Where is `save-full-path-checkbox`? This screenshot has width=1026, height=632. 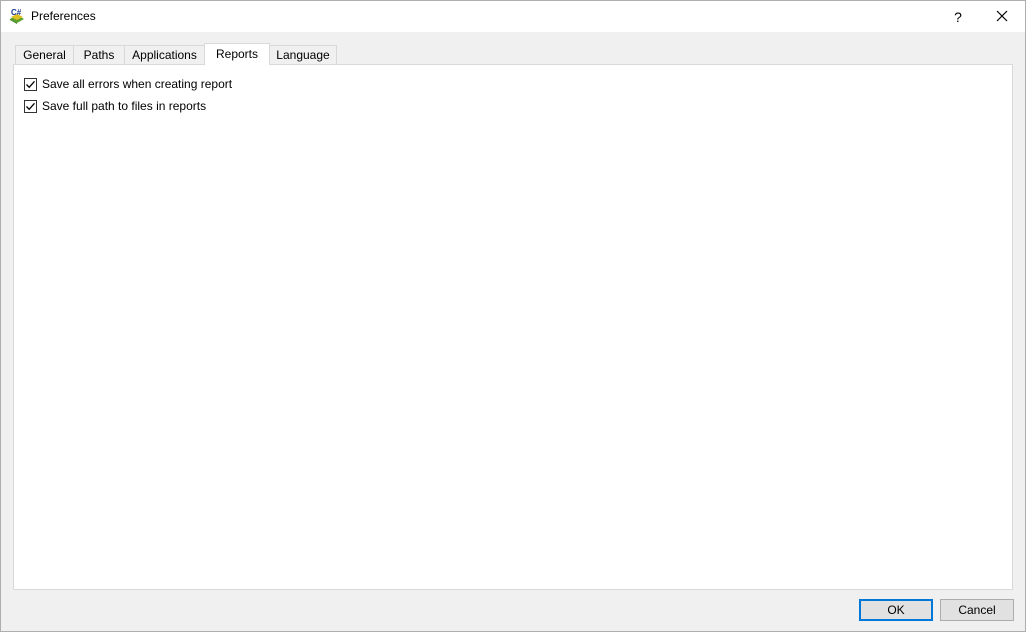 save-full-path-checkbox is located at coordinates (30, 106).